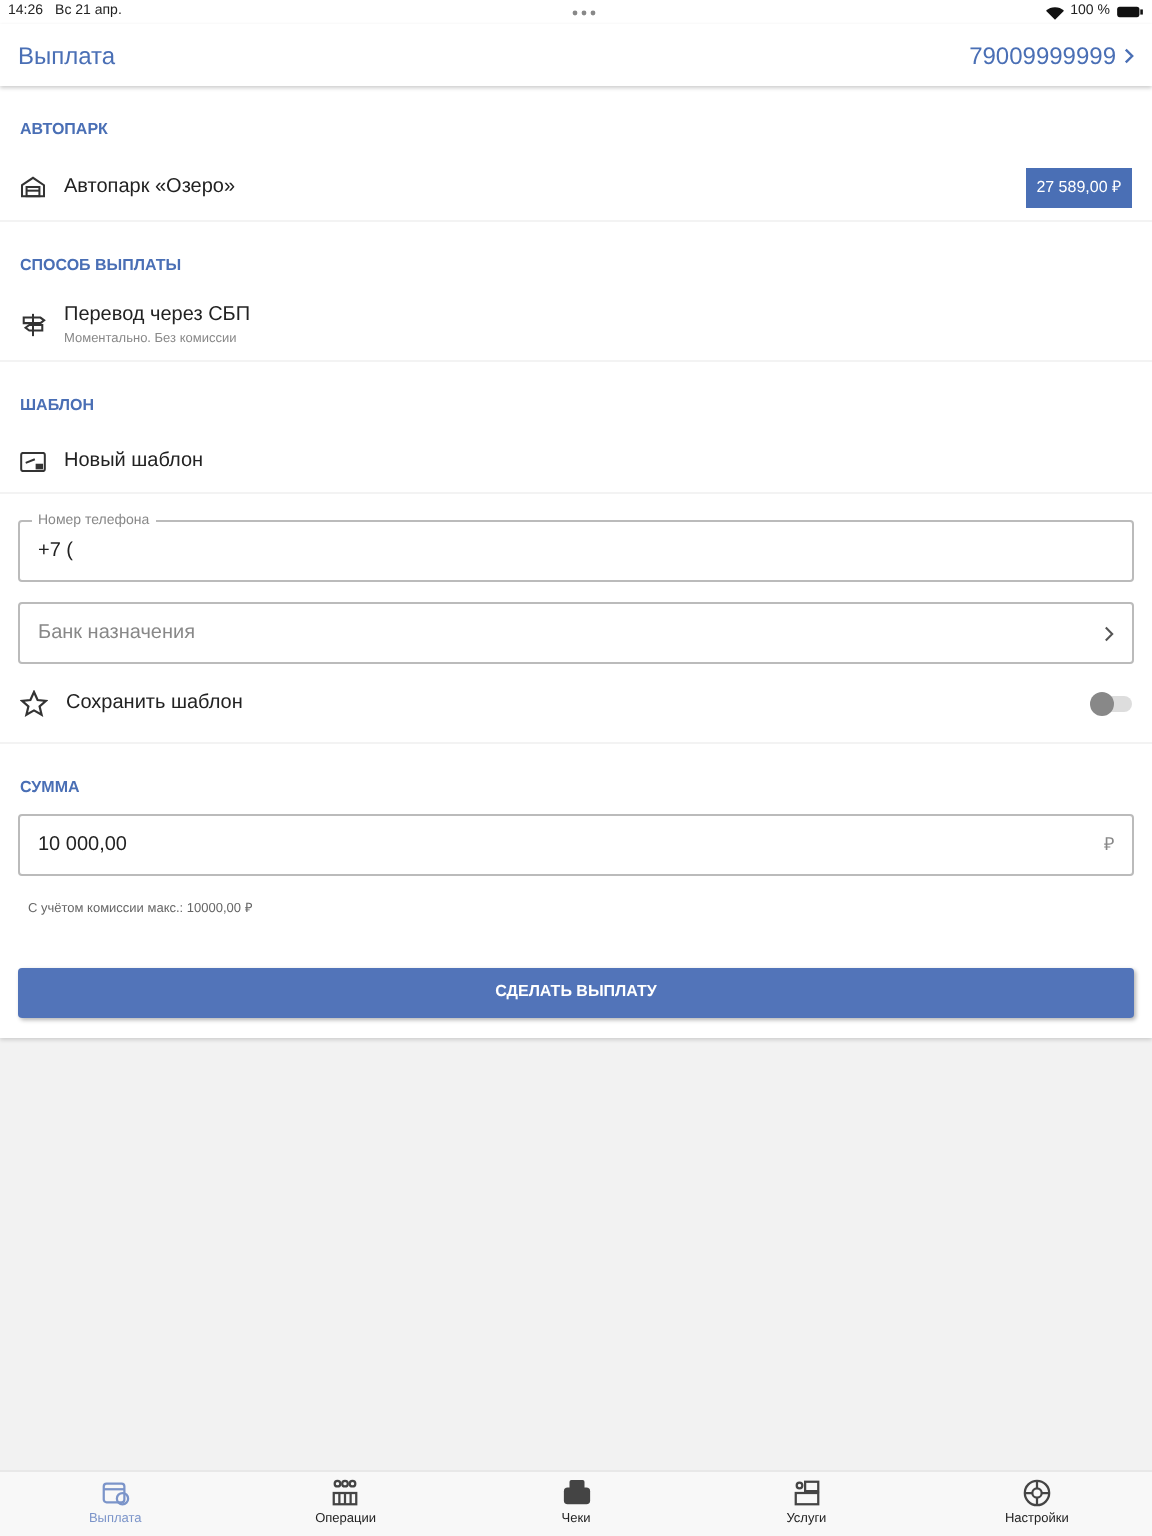  I want to click on section-header: СУММА, so click(50, 787).